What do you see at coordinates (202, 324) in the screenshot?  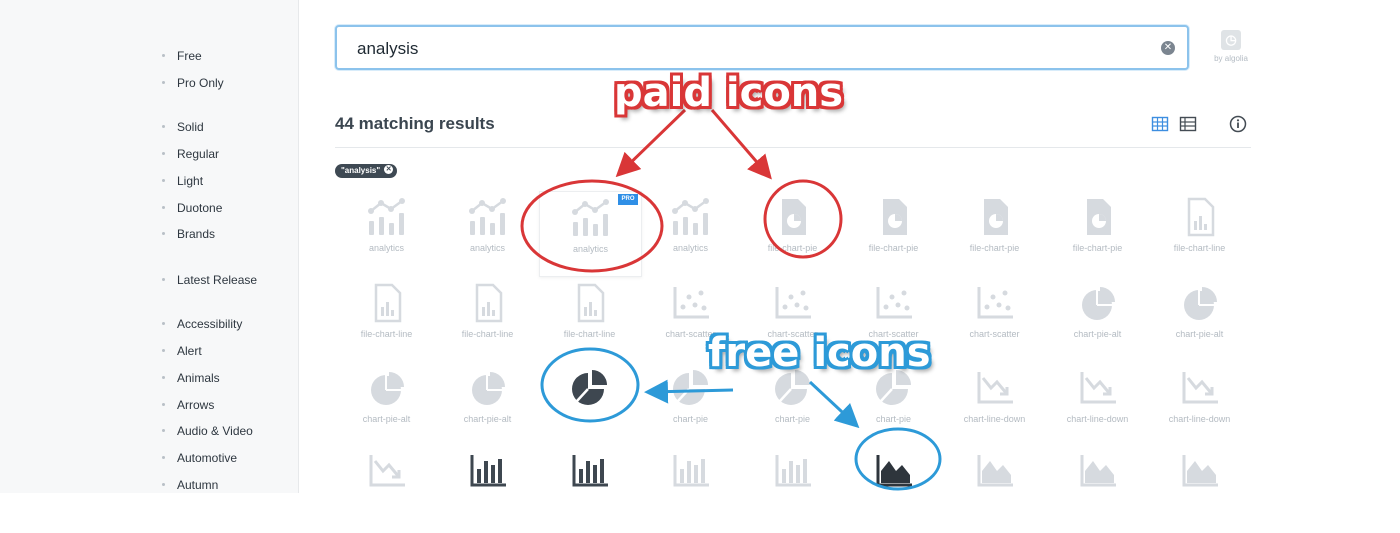 I see `sidebar-item-accessibility: Accessibility` at bounding box center [202, 324].